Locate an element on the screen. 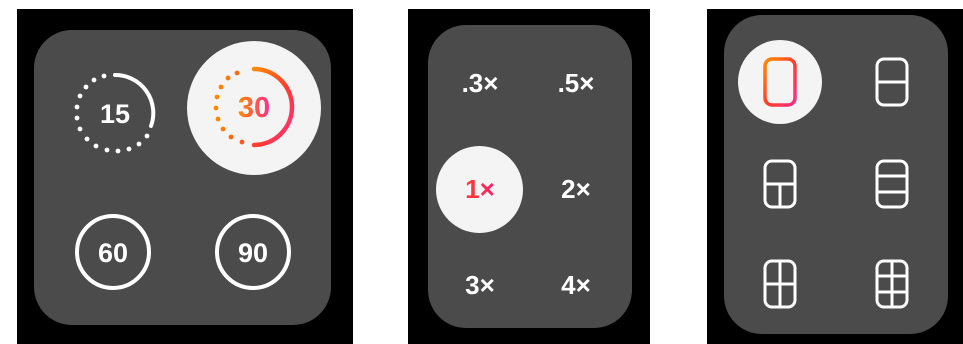 The image size is (963, 344). layout-three-rows-icon is located at coordinates (892, 184).